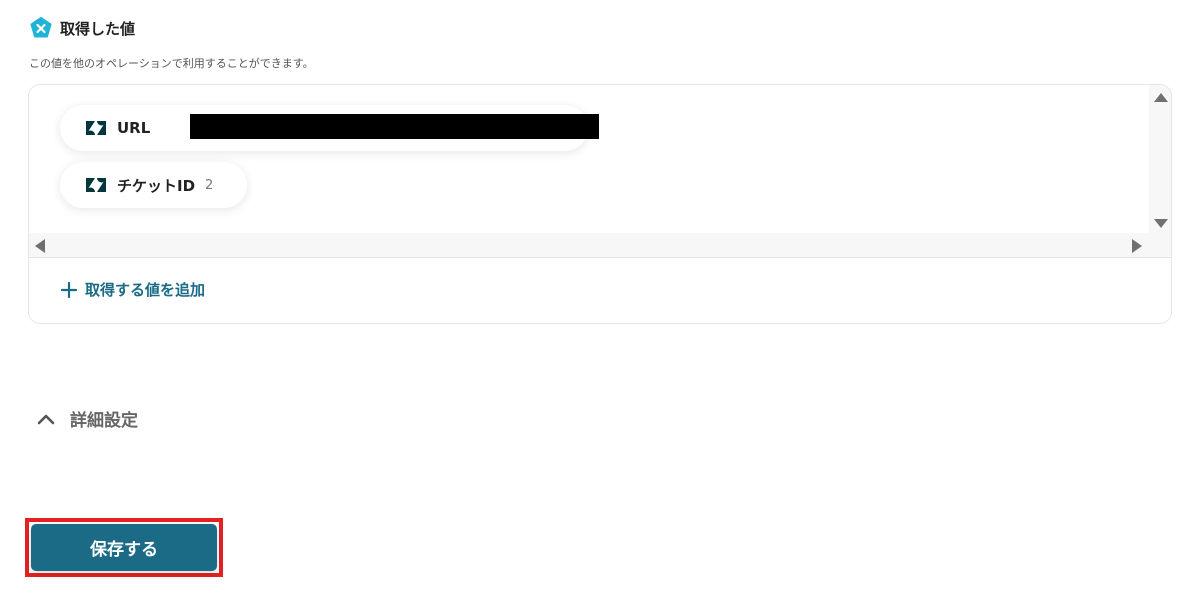 This screenshot has height=604, width=1203. I want to click on panel-divider, so click(600, 257).